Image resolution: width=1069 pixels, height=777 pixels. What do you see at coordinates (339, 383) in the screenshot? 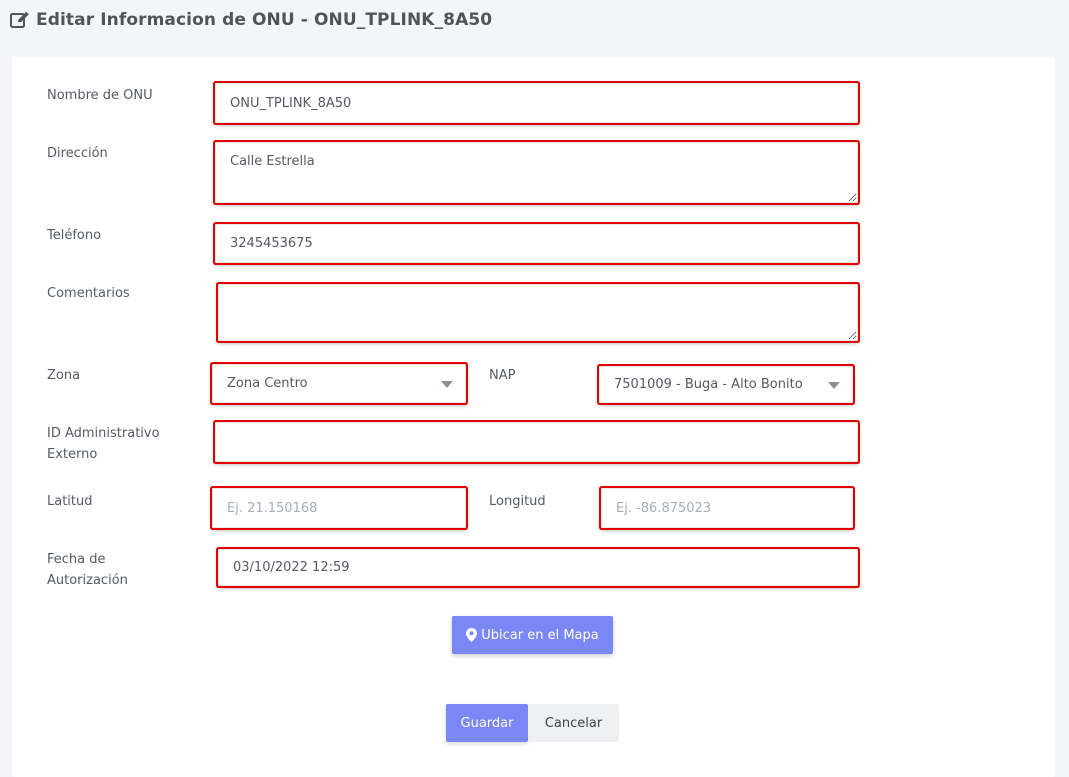
I see `zona-select: Zona Centro` at bounding box center [339, 383].